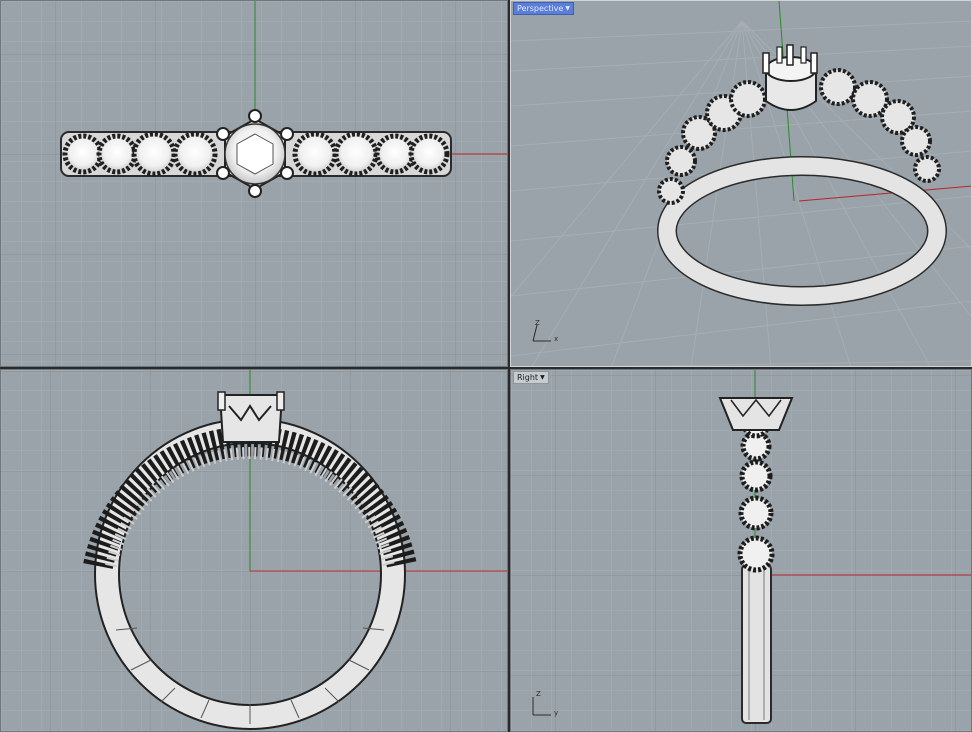 This screenshot has height=732, width=972. I want to click on perspective-z-label: Z, so click(537, 323).